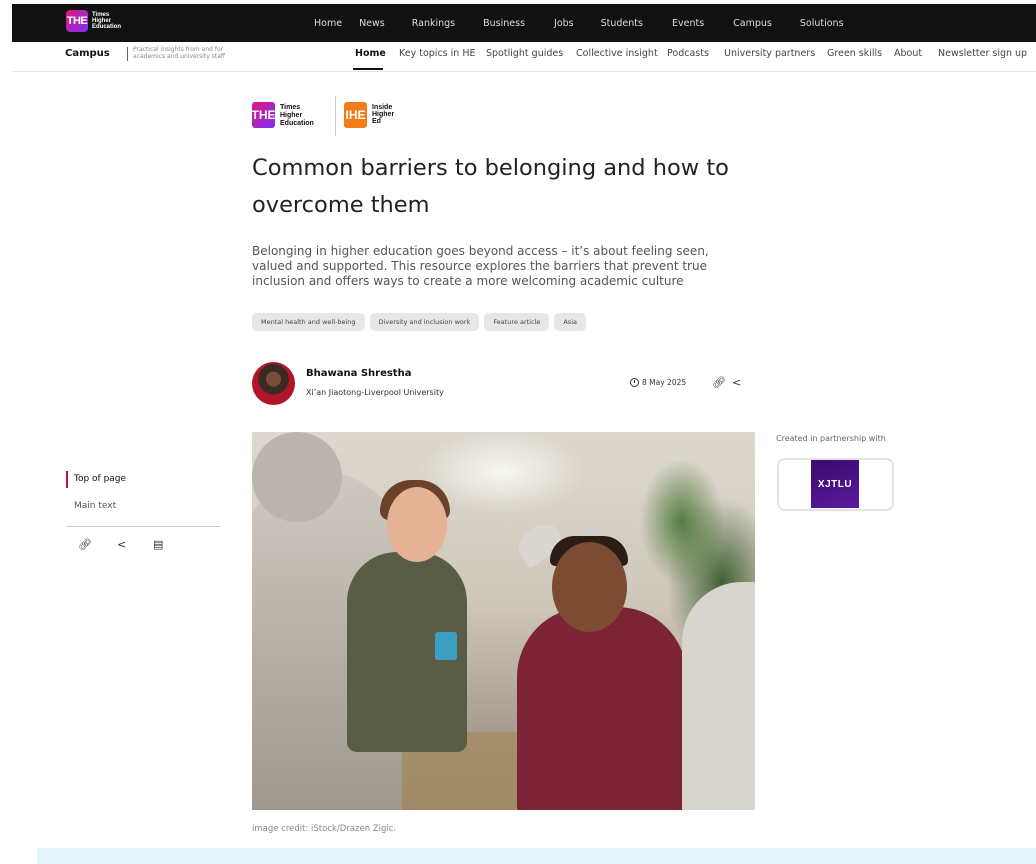 This screenshot has width=1036, height=864. What do you see at coordinates (564, 23) in the screenshot?
I see `nav-jobs: Jobs` at bounding box center [564, 23].